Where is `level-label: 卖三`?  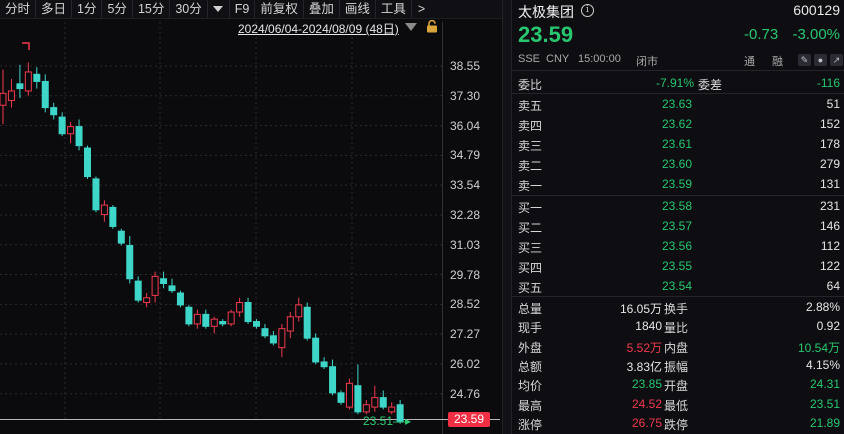
level-label: 卖三 is located at coordinates (530, 146).